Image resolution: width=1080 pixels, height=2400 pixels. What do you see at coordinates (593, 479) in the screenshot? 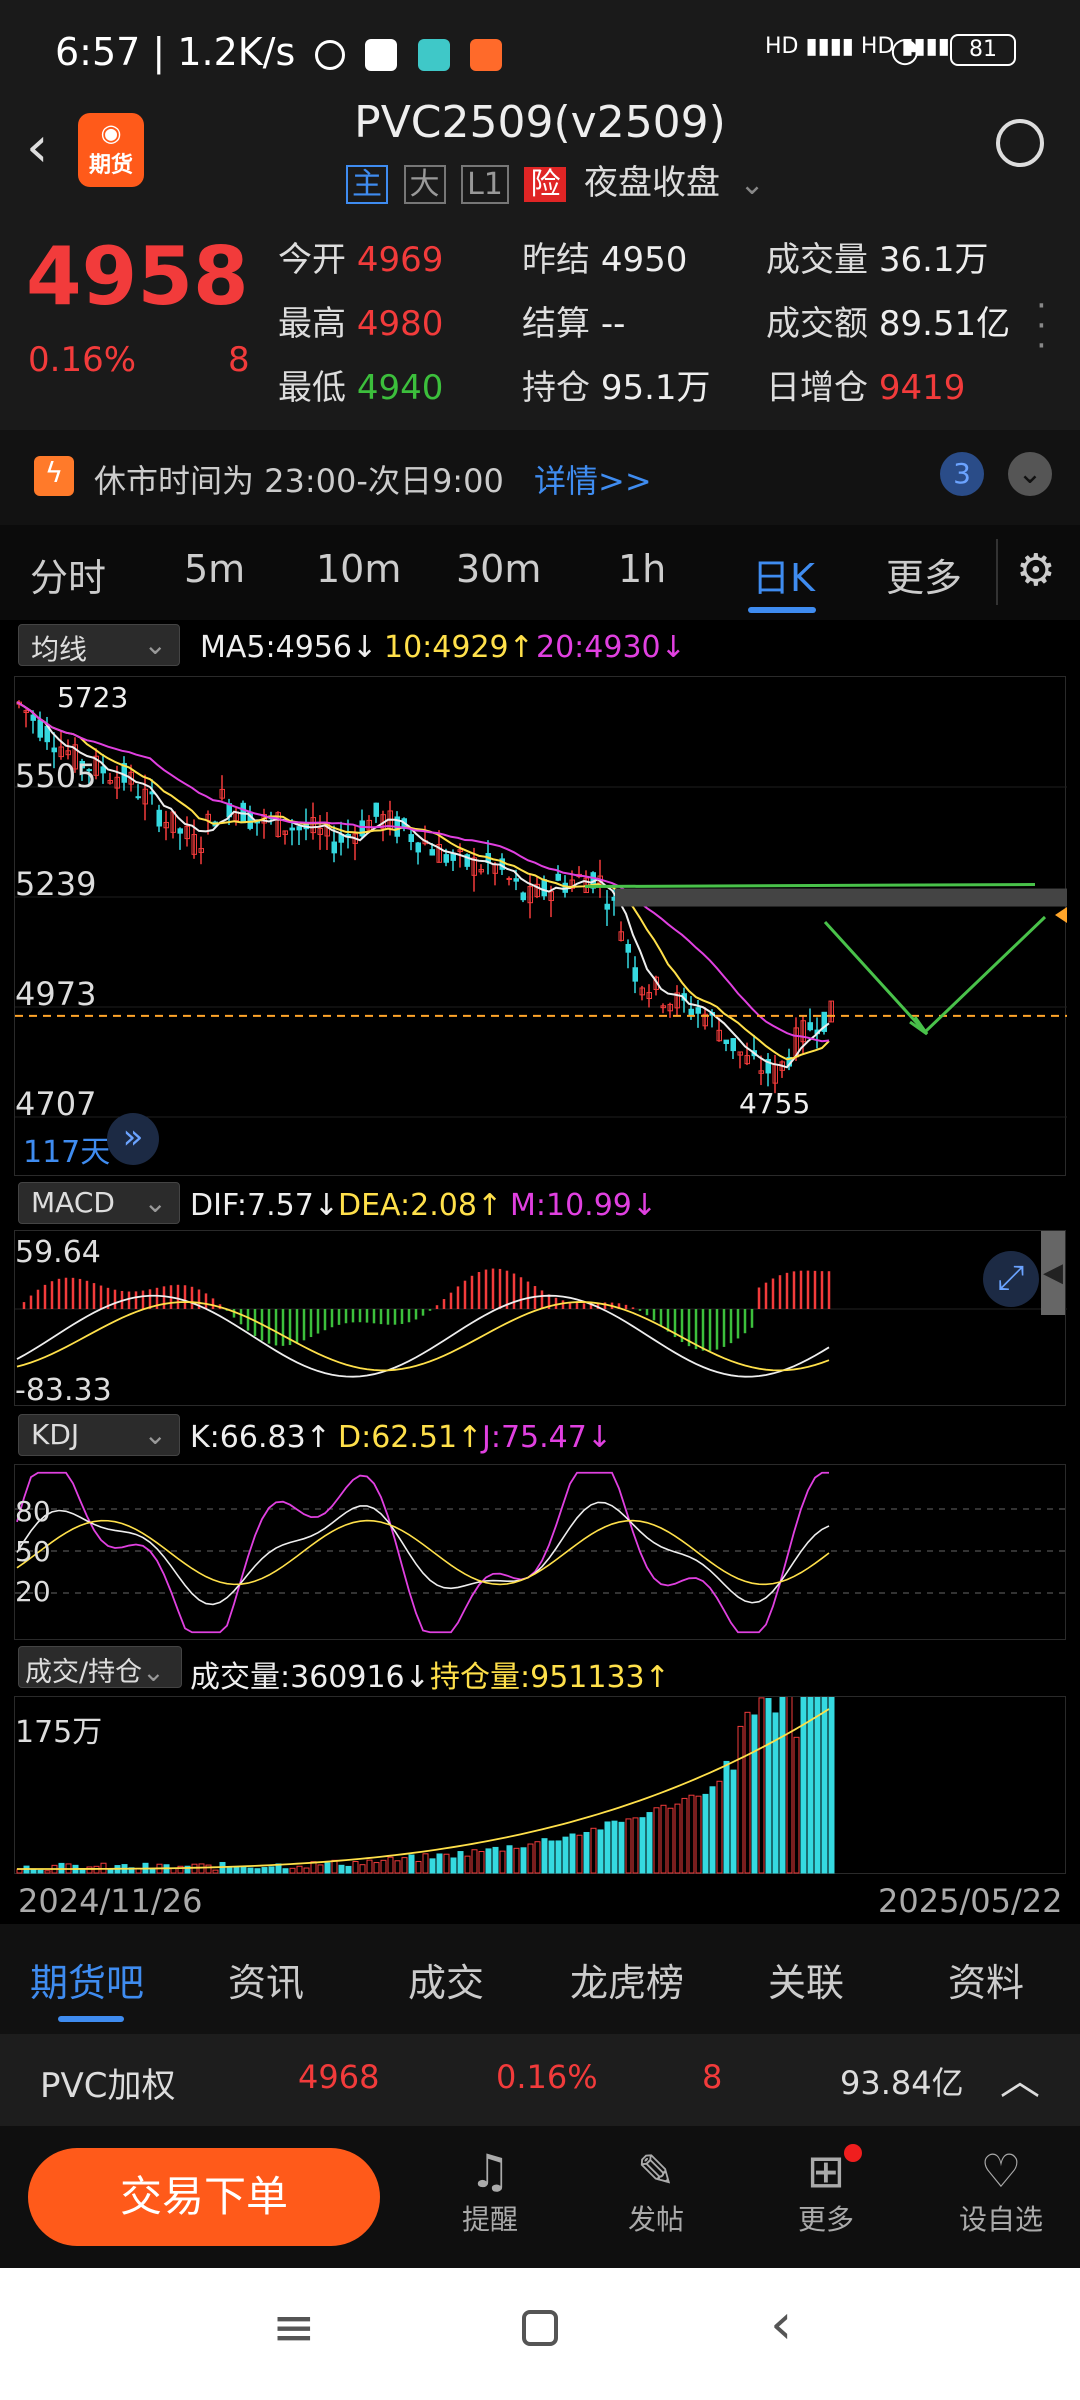
I see `notice-details-link: 详情>>` at bounding box center [593, 479].